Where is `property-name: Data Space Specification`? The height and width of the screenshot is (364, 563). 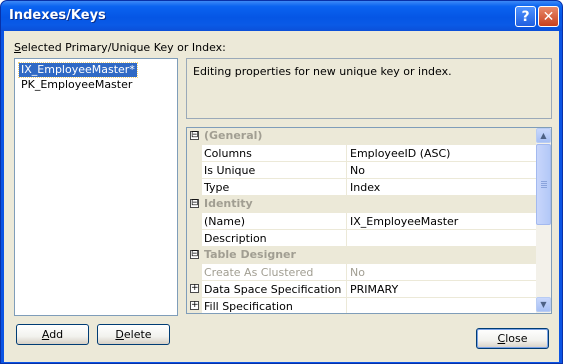 property-name: Data Space Specification is located at coordinates (273, 289).